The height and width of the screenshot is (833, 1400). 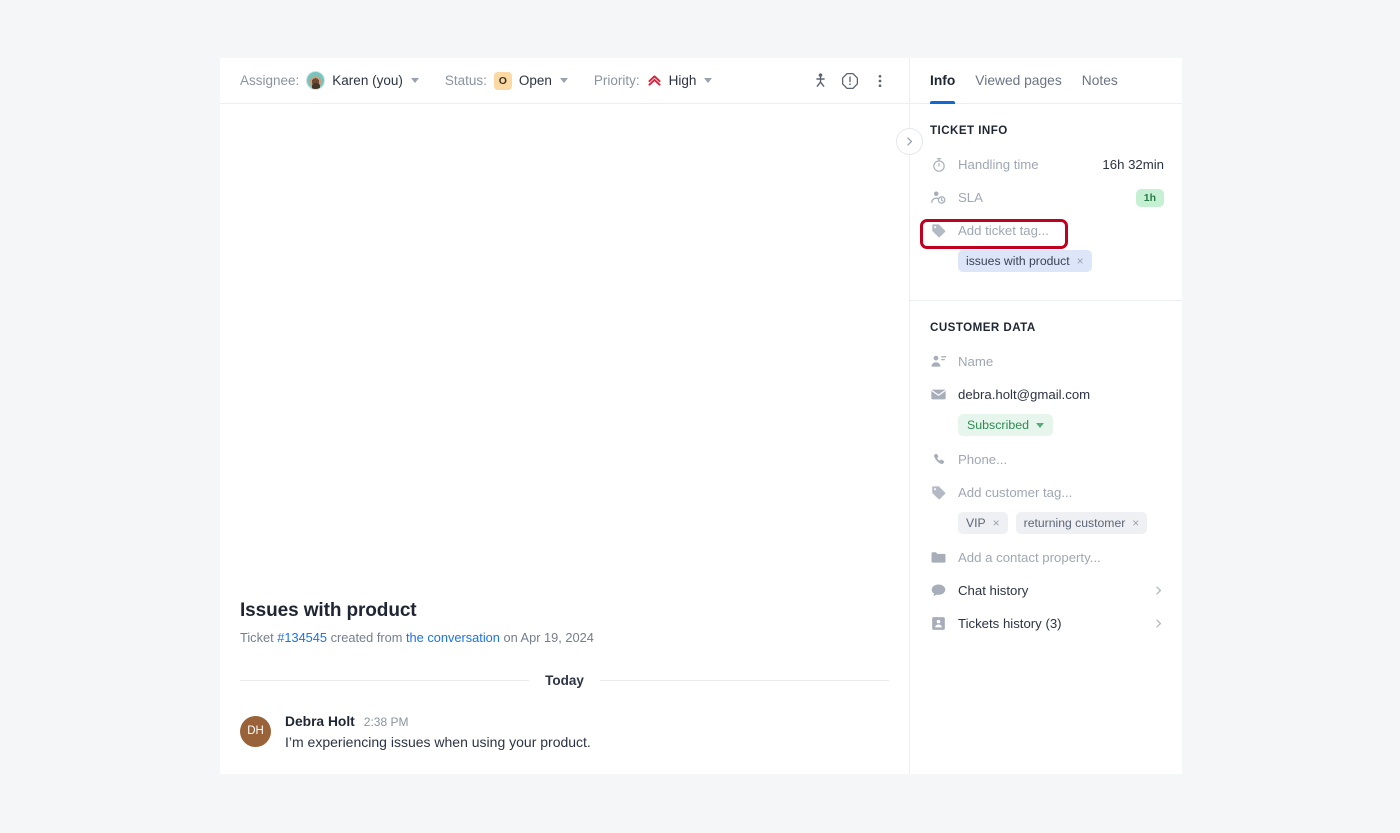 What do you see at coordinates (465, 80) in the screenshot?
I see `status-label: Status:` at bounding box center [465, 80].